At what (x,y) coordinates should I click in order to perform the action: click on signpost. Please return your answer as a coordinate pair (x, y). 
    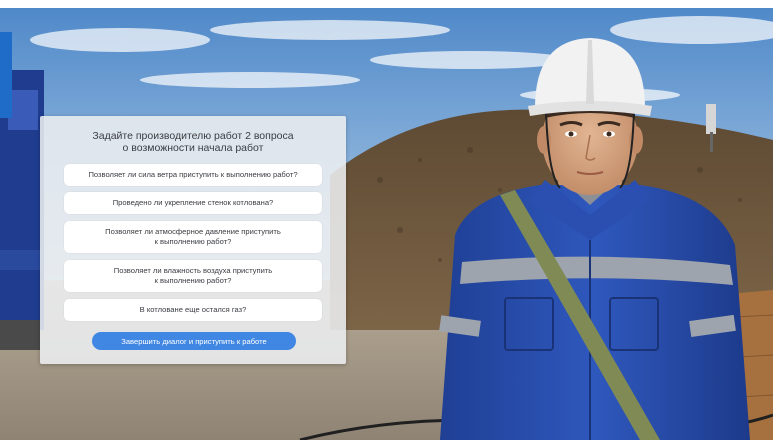
    Looking at the image, I should click on (711, 119).